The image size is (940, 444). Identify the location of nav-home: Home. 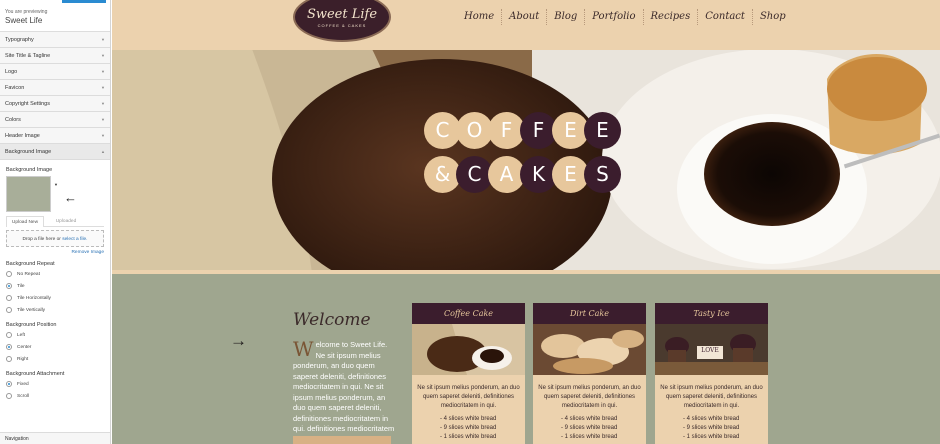
(479, 17).